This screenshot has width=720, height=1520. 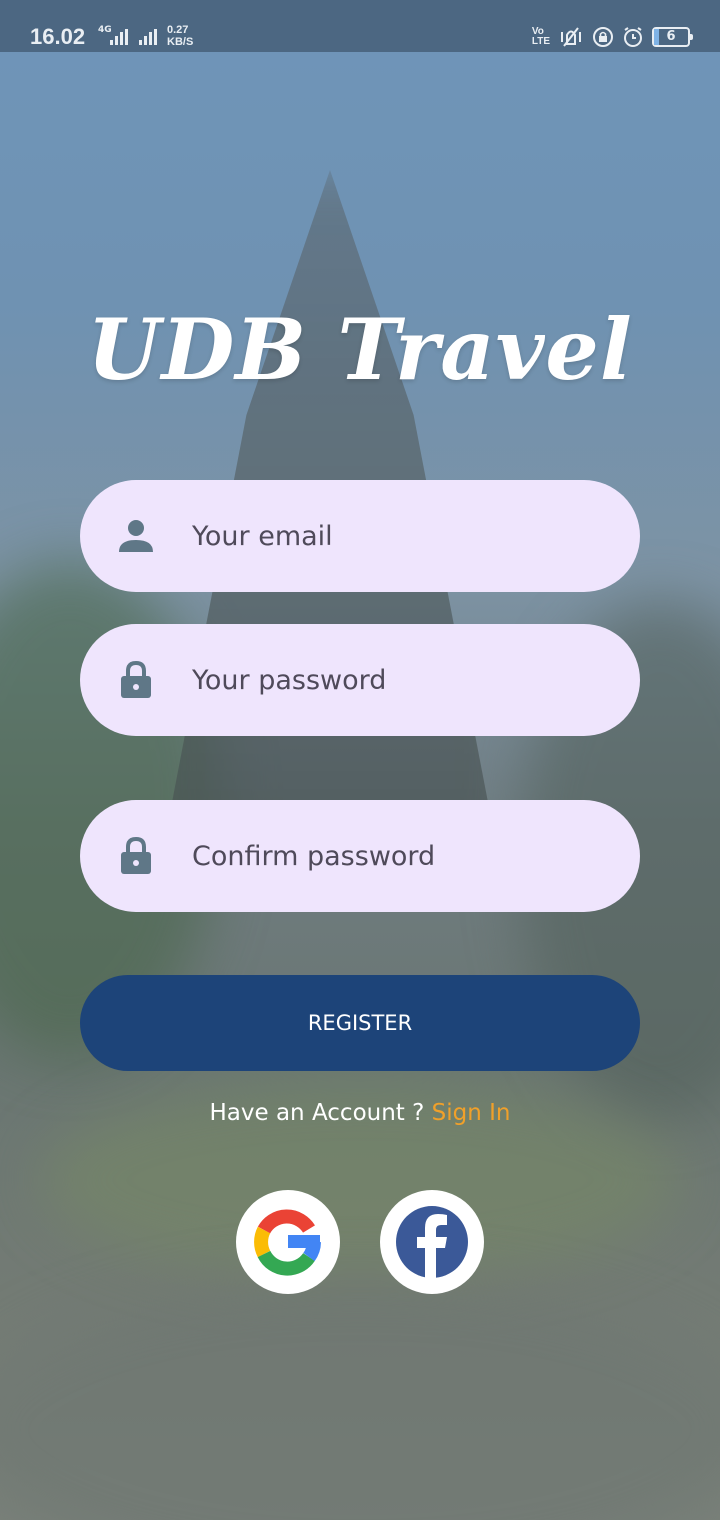 What do you see at coordinates (360, 26) in the screenshot?
I see `status-bar: 16.02 4G 0.27 KB/S Vo LTE 6` at bounding box center [360, 26].